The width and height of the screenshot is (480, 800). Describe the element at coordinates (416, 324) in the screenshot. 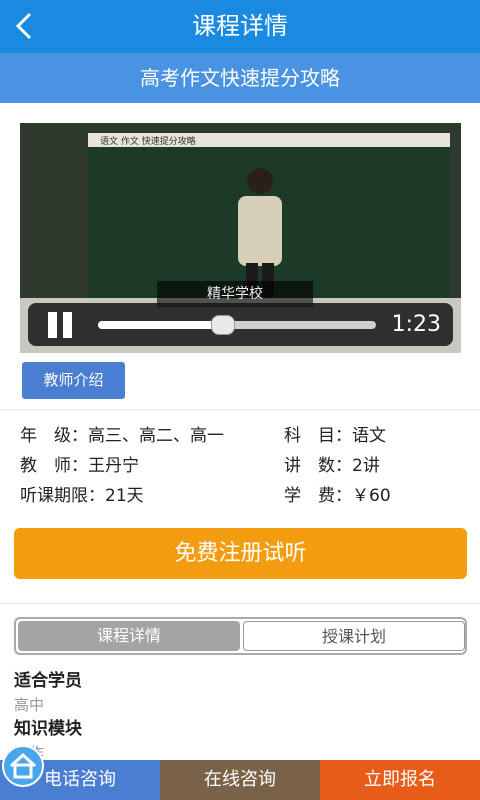

I see `video-time: 1:23` at that location.